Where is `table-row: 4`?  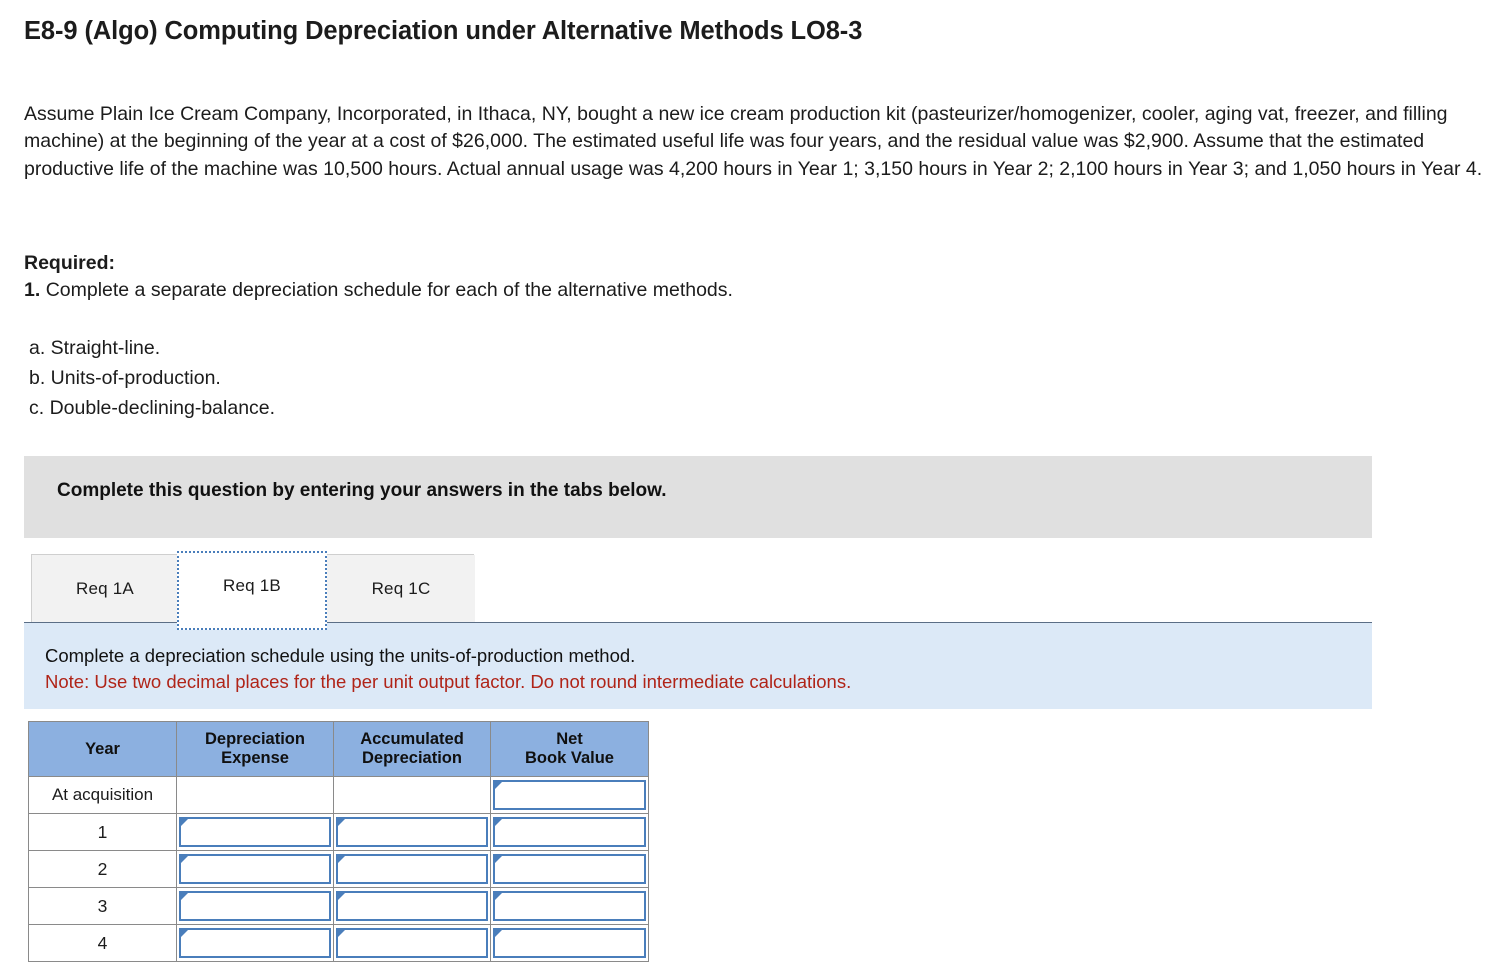 table-row: 4 is located at coordinates (338, 943).